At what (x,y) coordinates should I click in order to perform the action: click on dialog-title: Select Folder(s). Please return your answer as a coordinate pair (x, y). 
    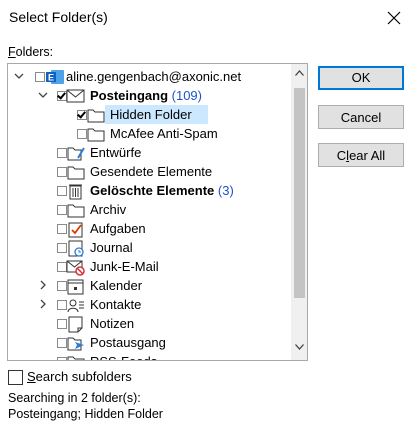
    Looking at the image, I should click on (58, 17).